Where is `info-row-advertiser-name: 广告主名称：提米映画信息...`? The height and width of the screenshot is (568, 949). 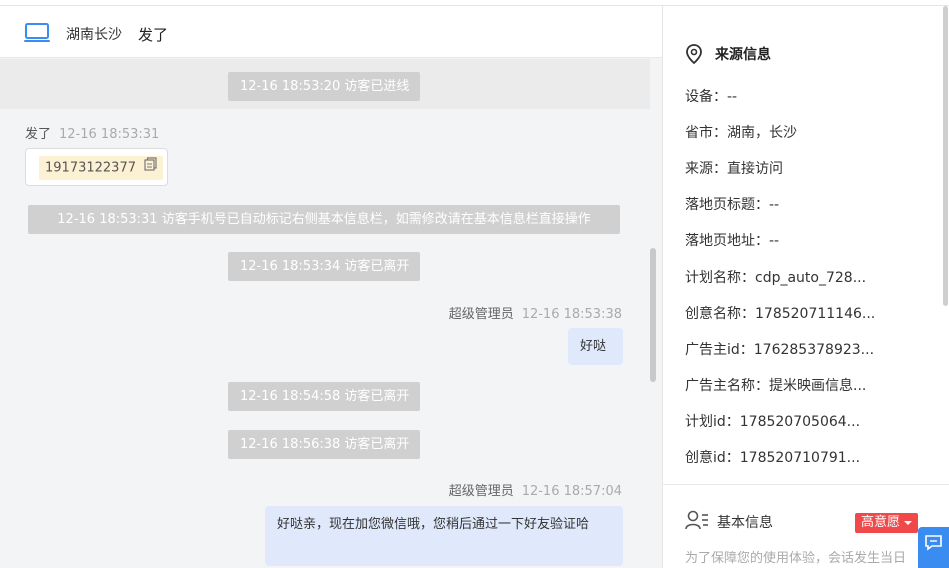 info-row-advertiser-name: 广告主名称：提米映画信息... is located at coordinates (776, 386).